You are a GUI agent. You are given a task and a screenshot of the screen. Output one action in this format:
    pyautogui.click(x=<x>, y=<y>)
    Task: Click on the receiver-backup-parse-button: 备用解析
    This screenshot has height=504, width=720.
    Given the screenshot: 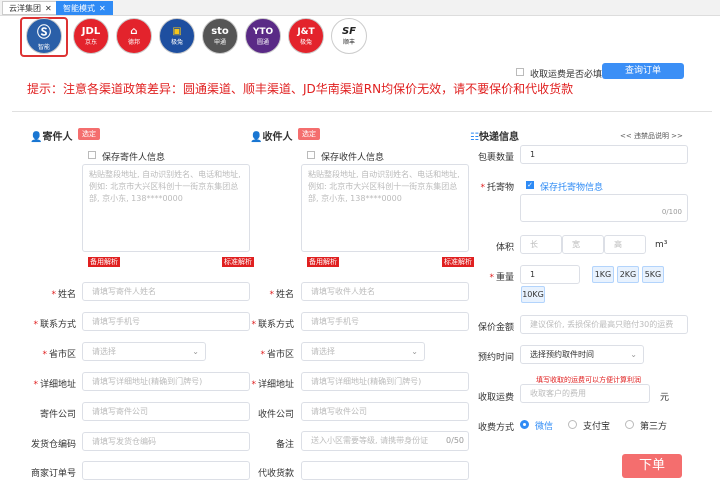 What is the action you would take?
    pyautogui.click(x=323, y=262)
    